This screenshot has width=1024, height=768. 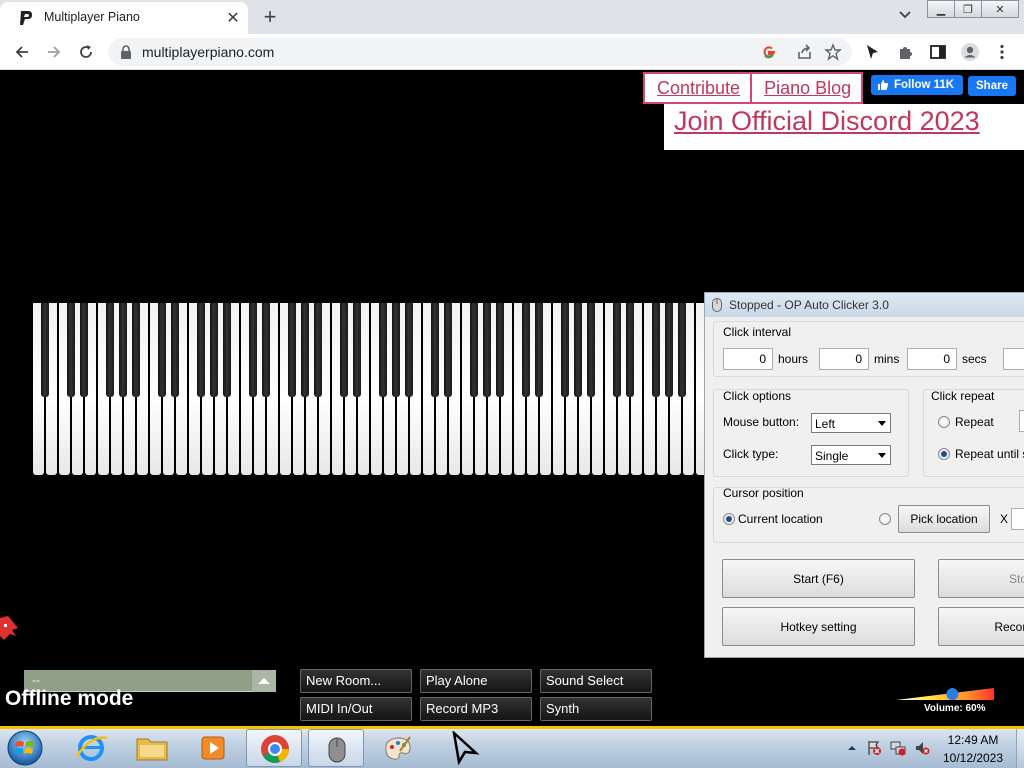 I want to click on piano-blog-link: Piano Blog, so click(x=805, y=88).